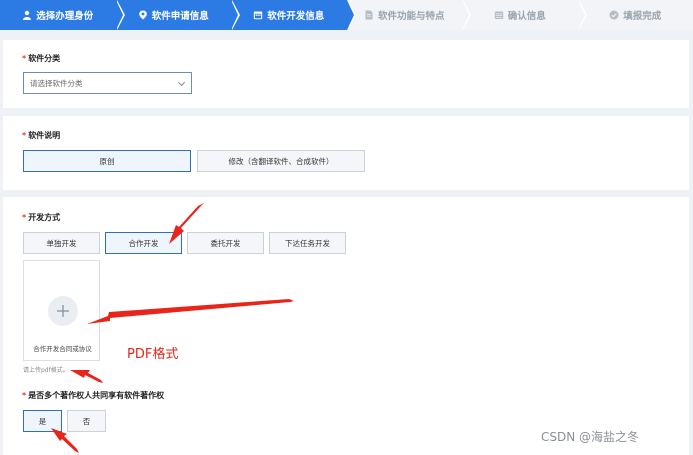 The height and width of the screenshot is (455, 693). Describe the element at coordinates (143, 243) in the screenshot. I see `option-cooperative-development: 合作开发` at that location.